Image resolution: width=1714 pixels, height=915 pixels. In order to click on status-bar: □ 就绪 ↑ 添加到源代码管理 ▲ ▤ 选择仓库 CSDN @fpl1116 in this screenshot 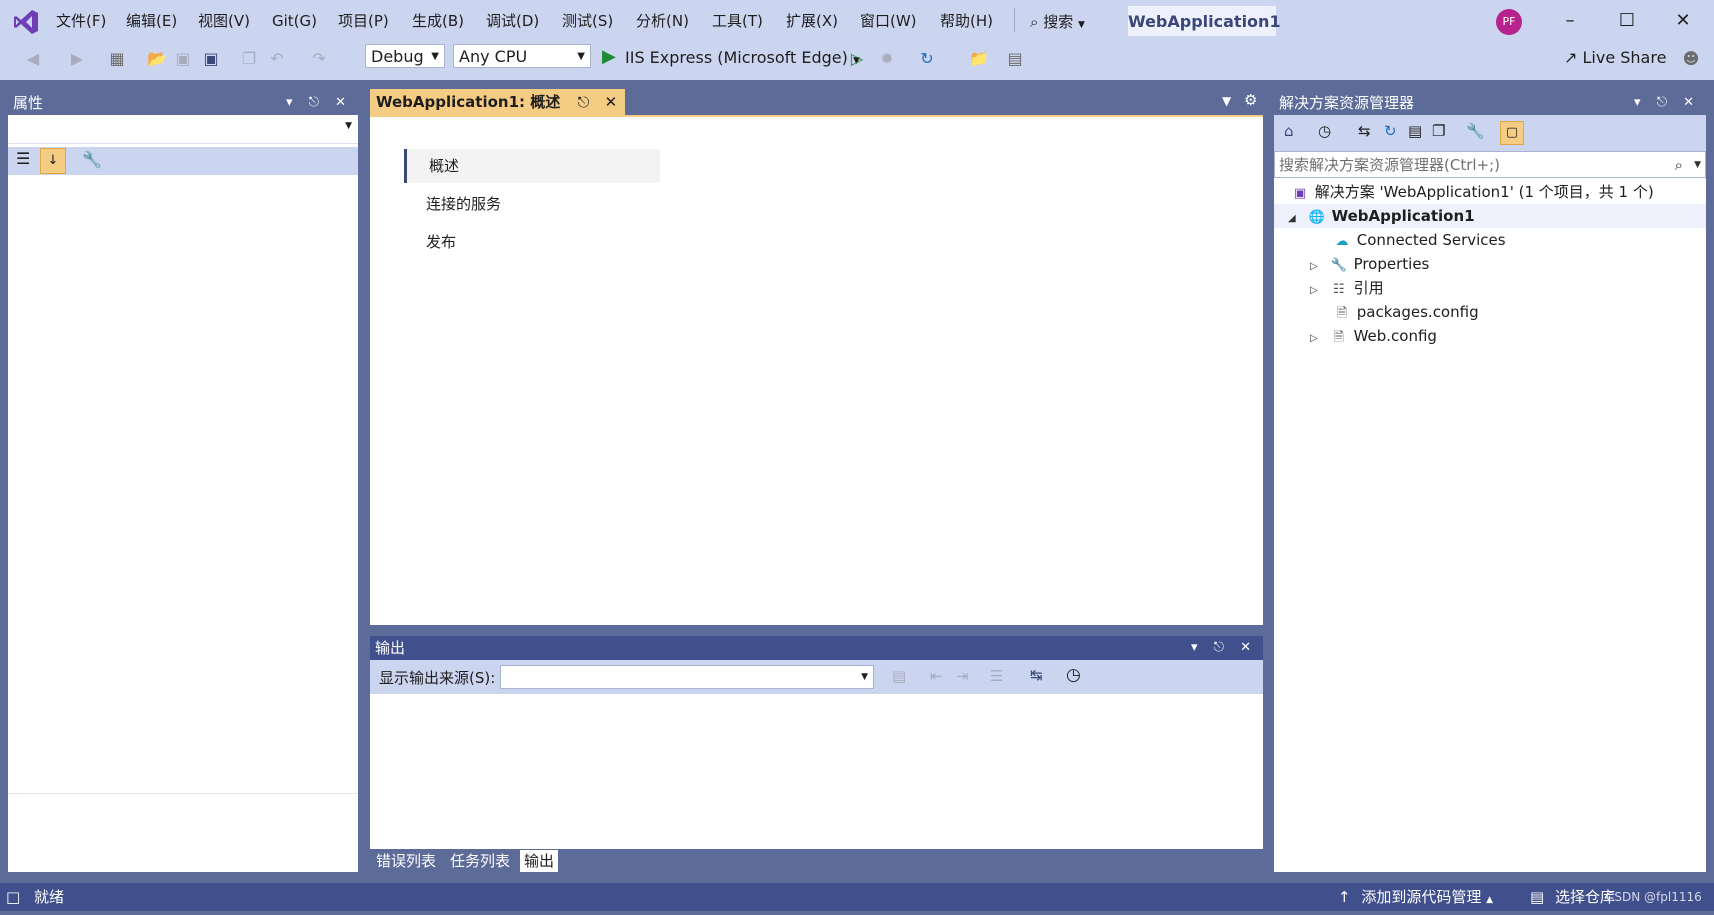, I will do `click(857, 897)`.